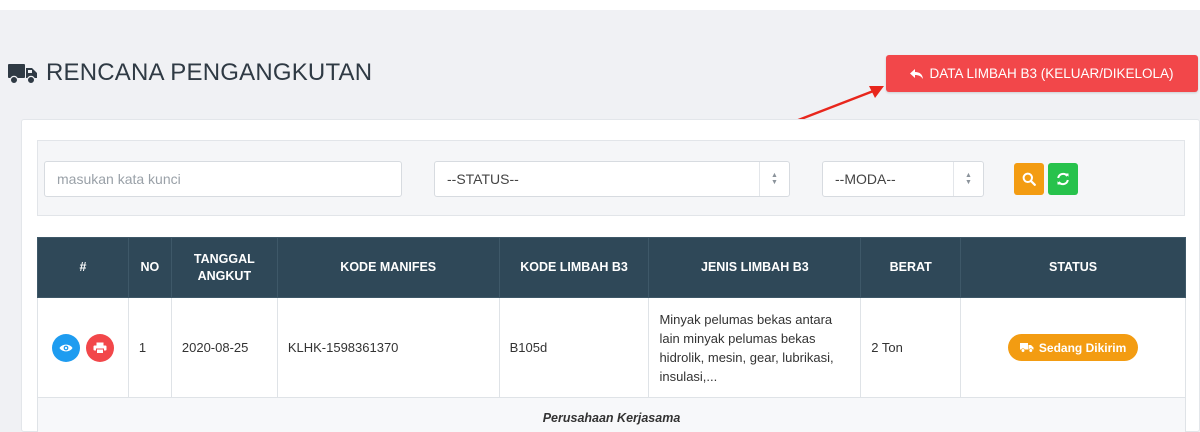  Describe the element at coordinates (224, 267) in the screenshot. I see `column-header: TANGGAL ANGKUT` at that location.